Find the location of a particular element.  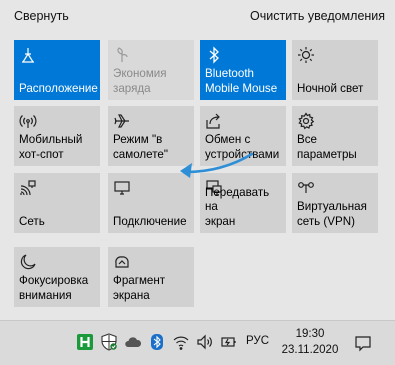

tile-all-settings: Все параметры is located at coordinates (335, 136).